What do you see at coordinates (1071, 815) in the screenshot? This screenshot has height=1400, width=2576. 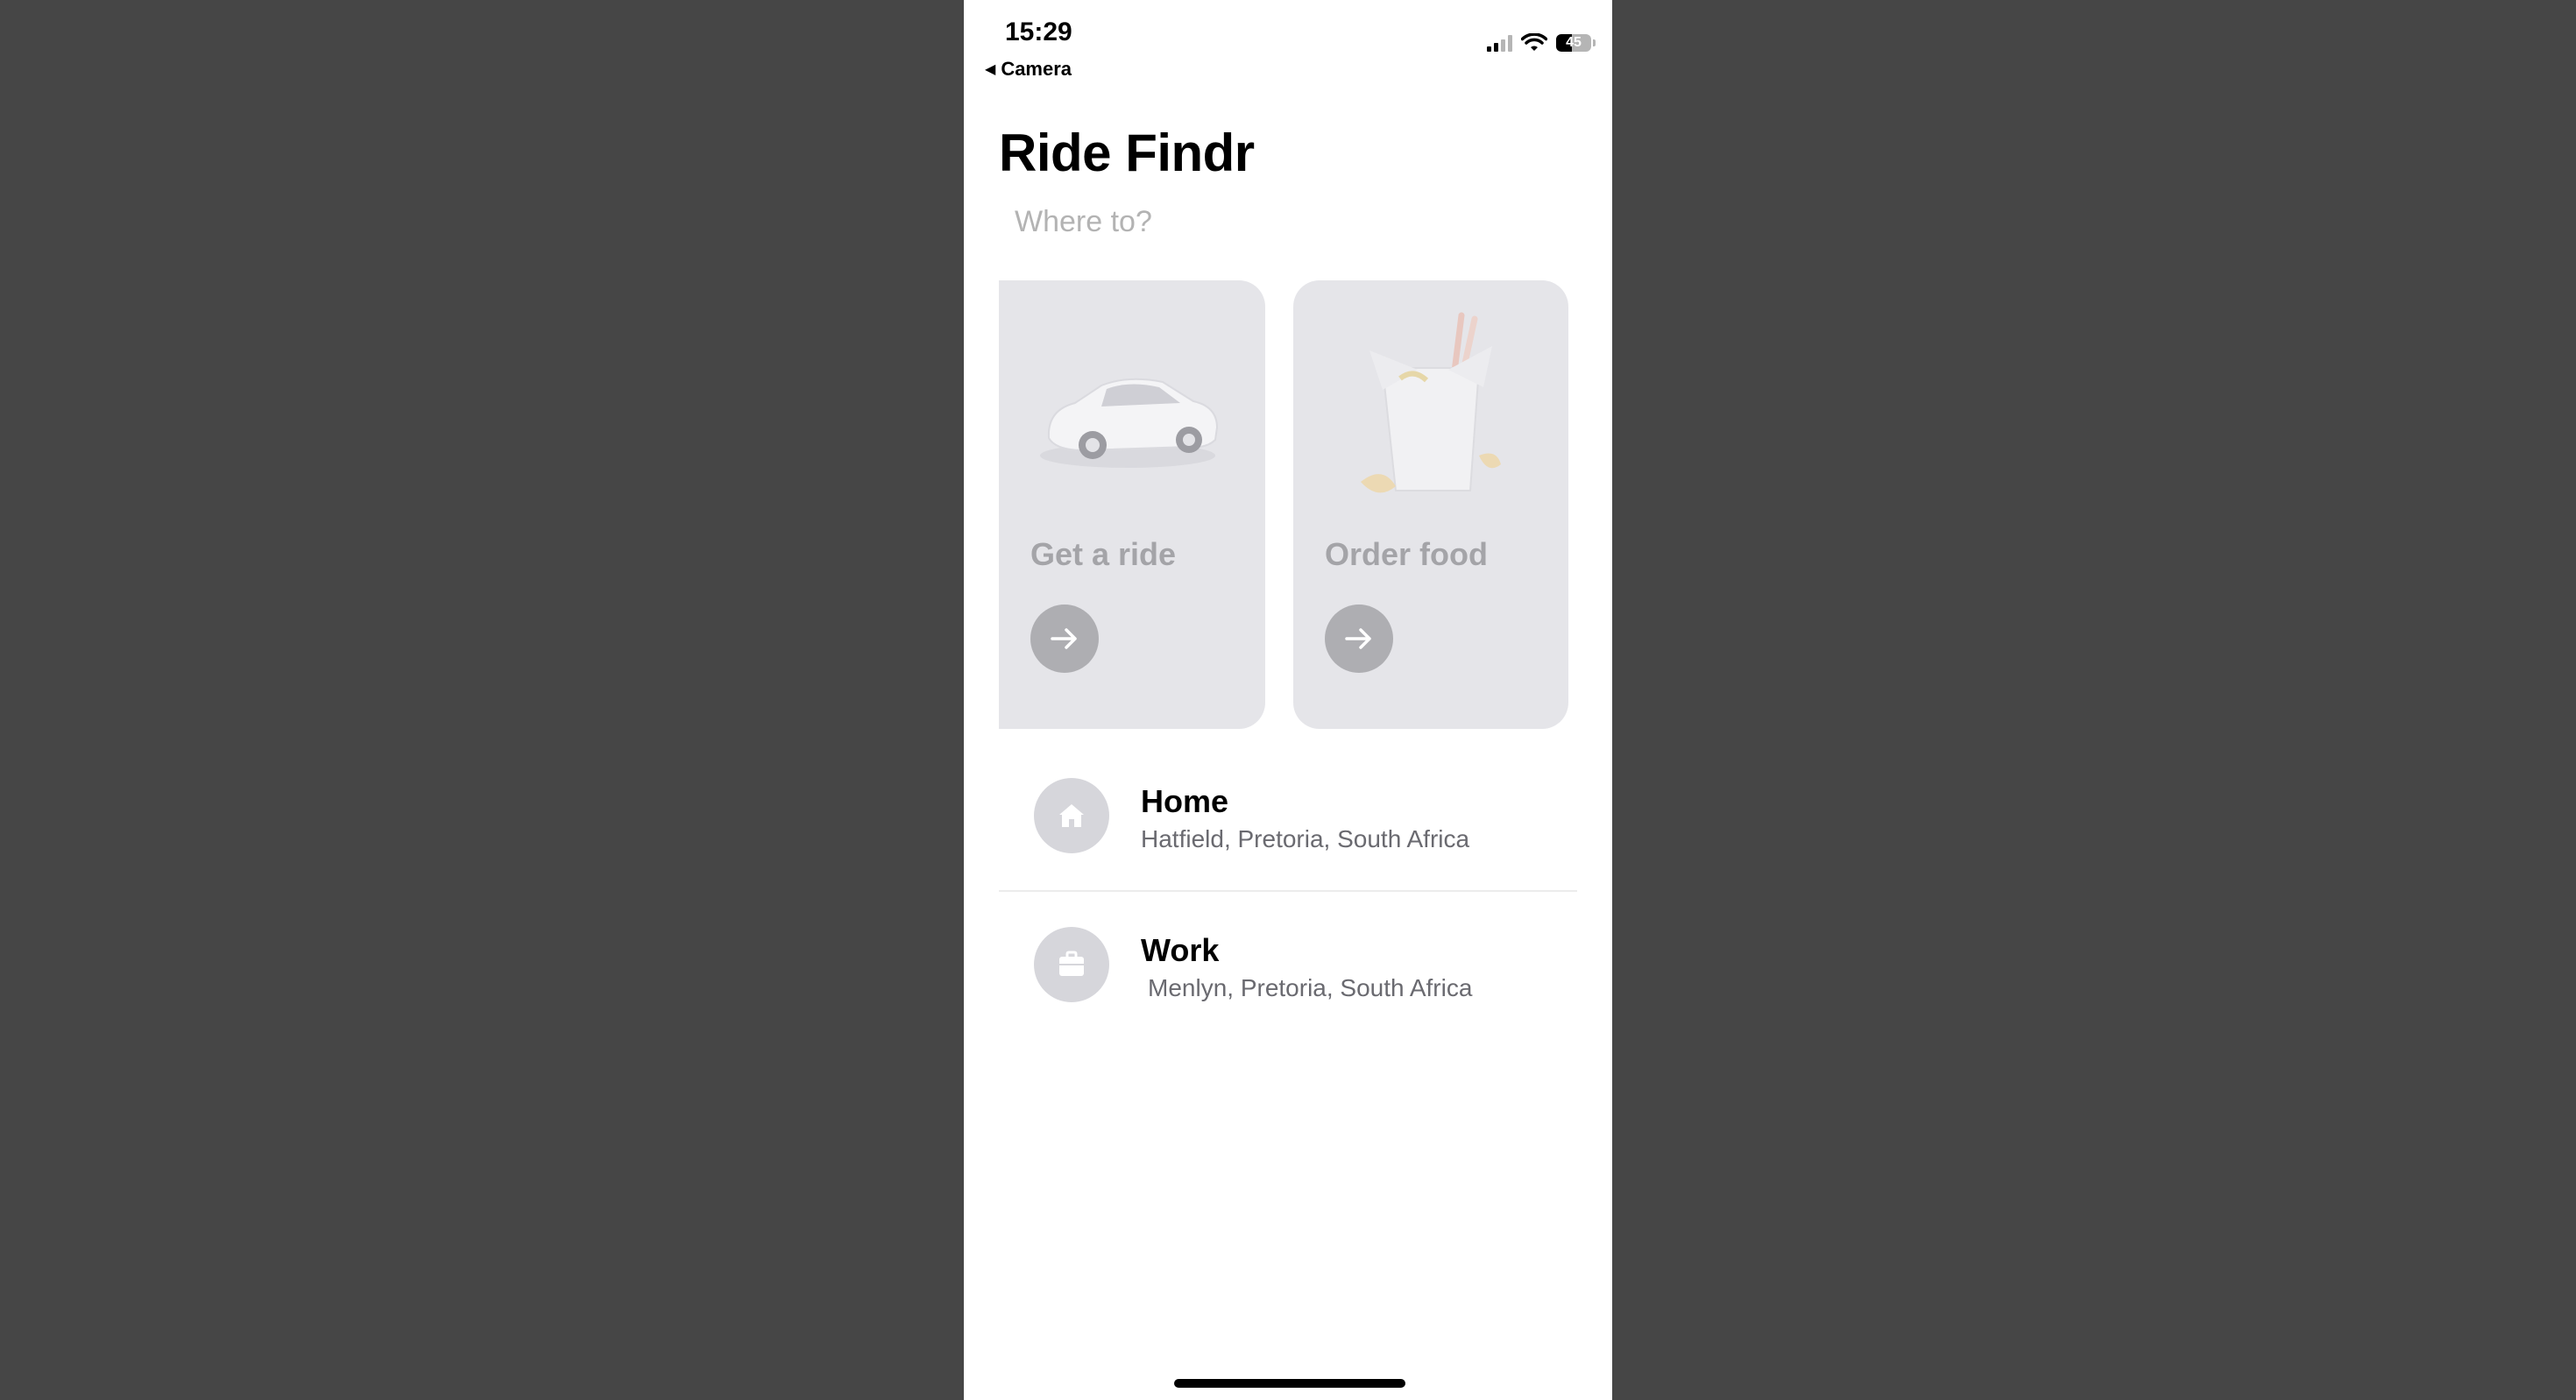 I see `house-icon` at bounding box center [1071, 815].